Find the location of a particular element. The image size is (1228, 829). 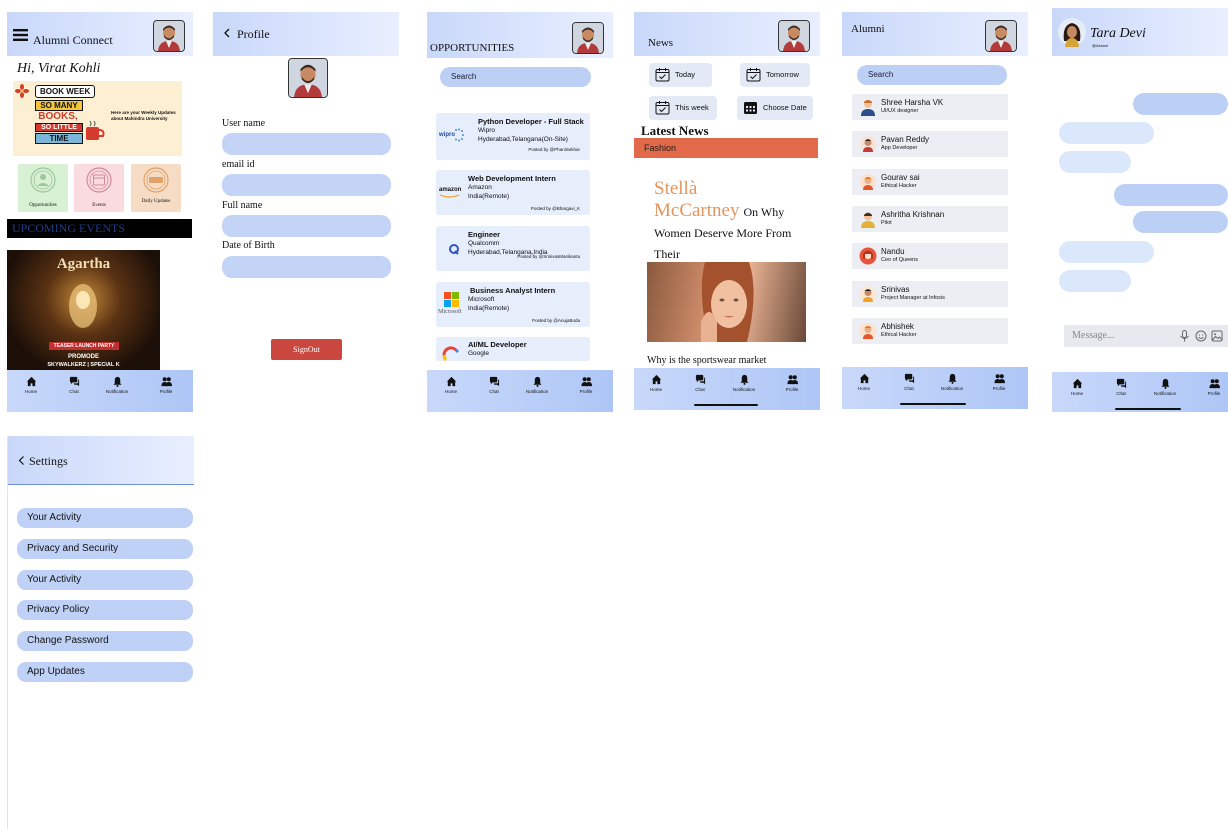

bottom-nav: Home Chat Notification Profile is located at coordinates (100, 391).